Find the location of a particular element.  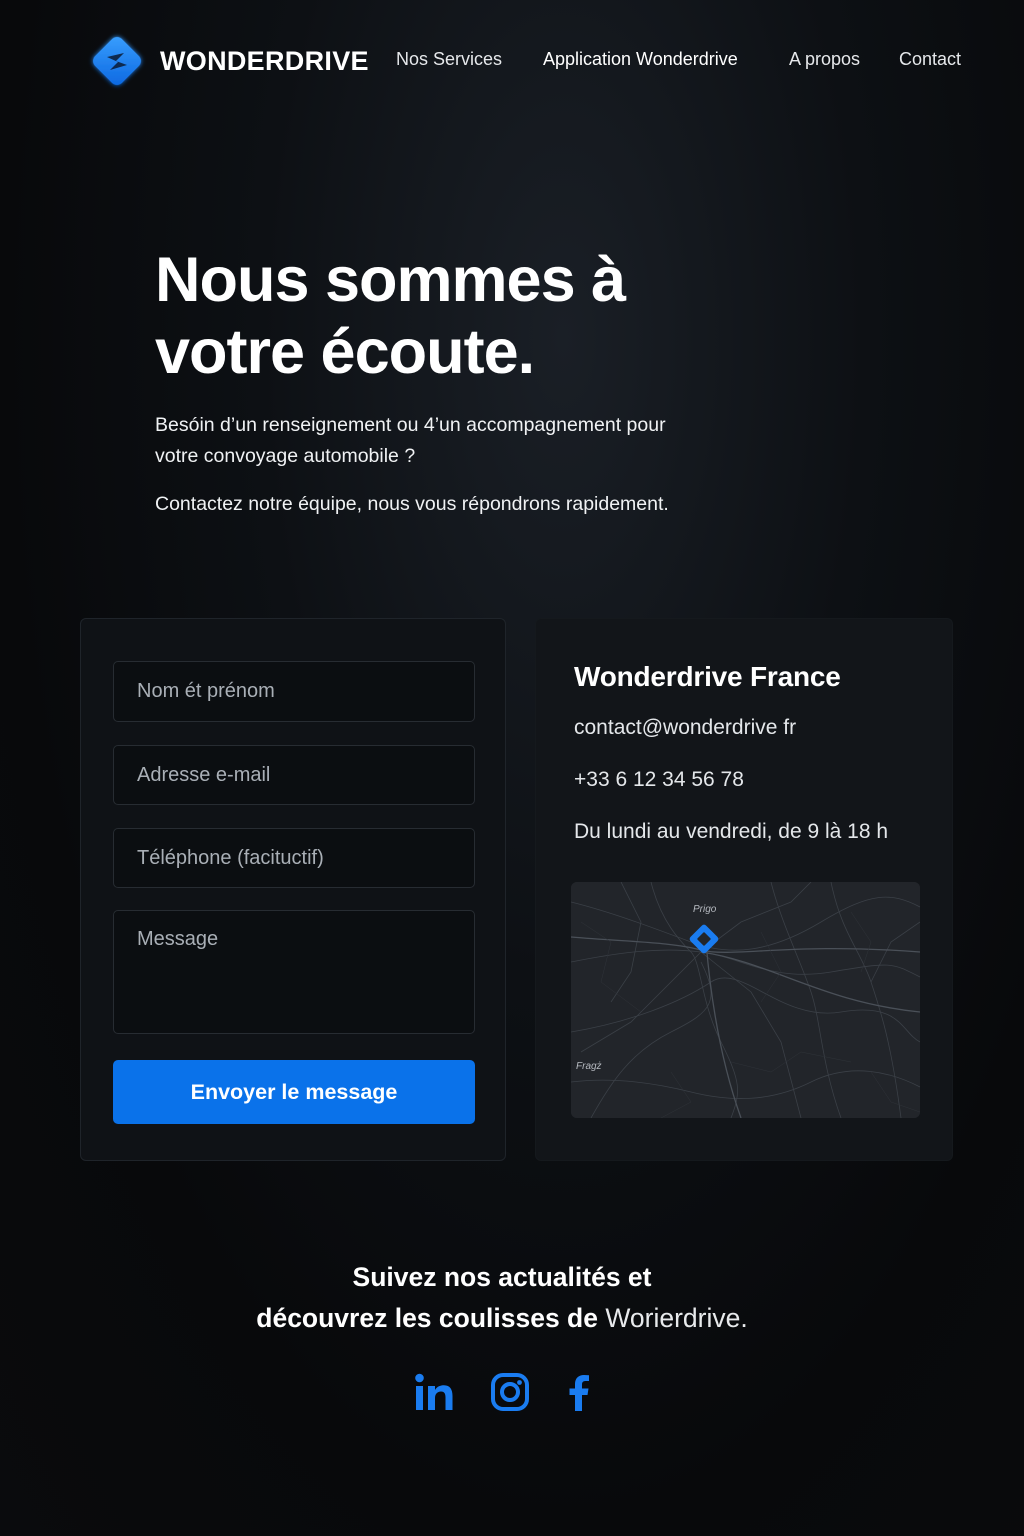

follow-line2-prefix: découvrez les coulisses de is located at coordinates (431, 1318).